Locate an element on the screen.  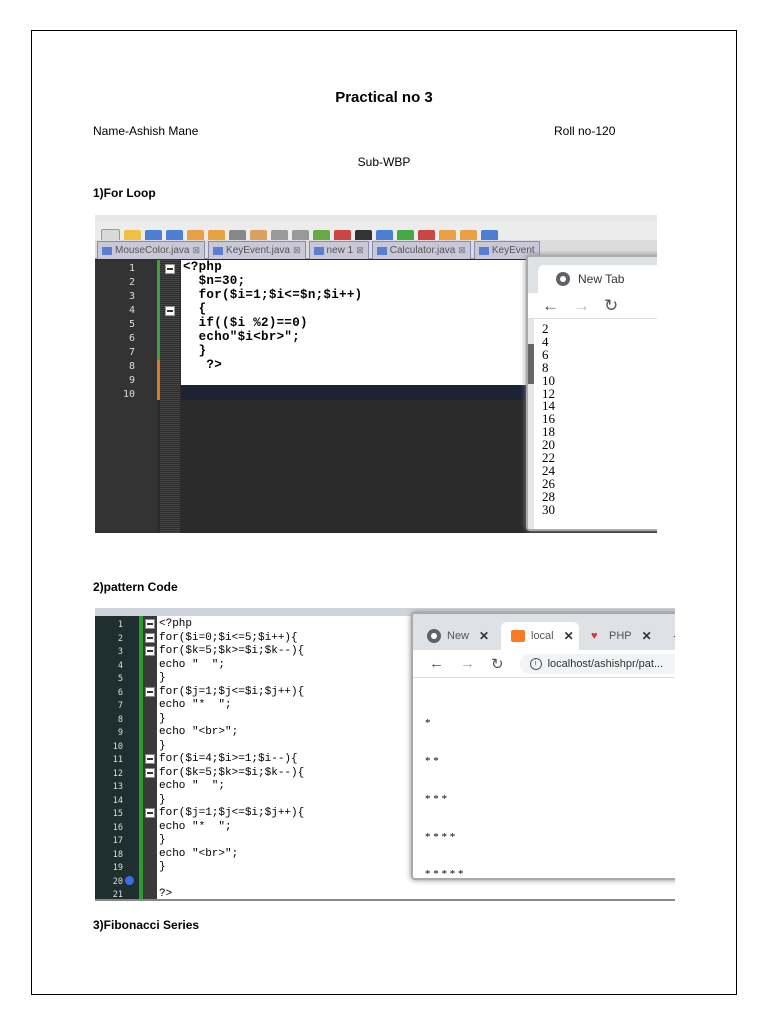
line-number: 10 is located at coordinates (117, 746).